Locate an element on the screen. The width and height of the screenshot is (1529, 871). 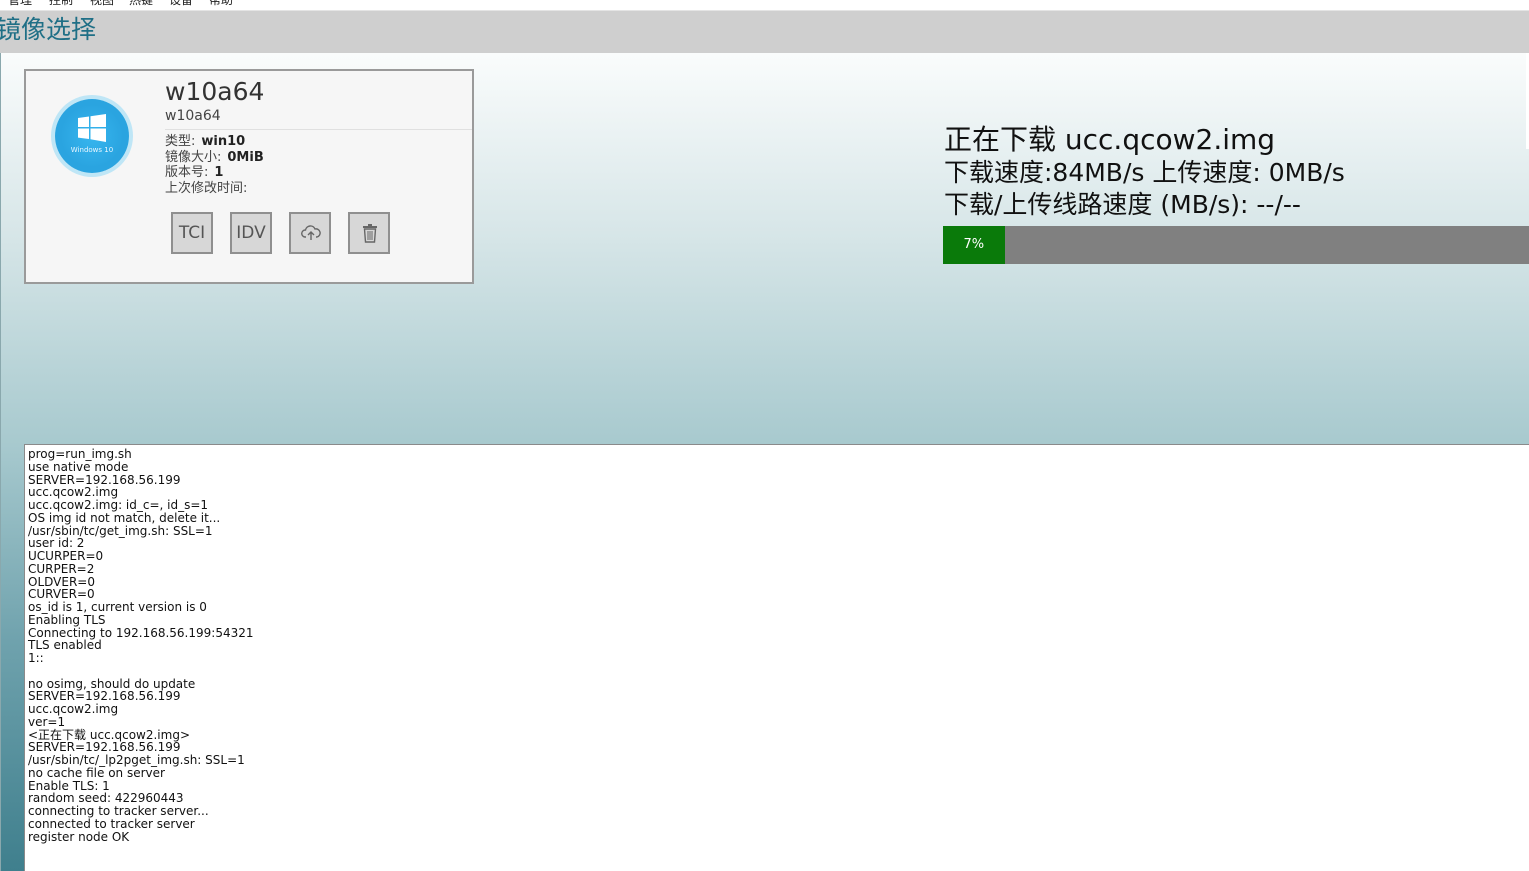
version-value: 1 is located at coordinates (219, 172).